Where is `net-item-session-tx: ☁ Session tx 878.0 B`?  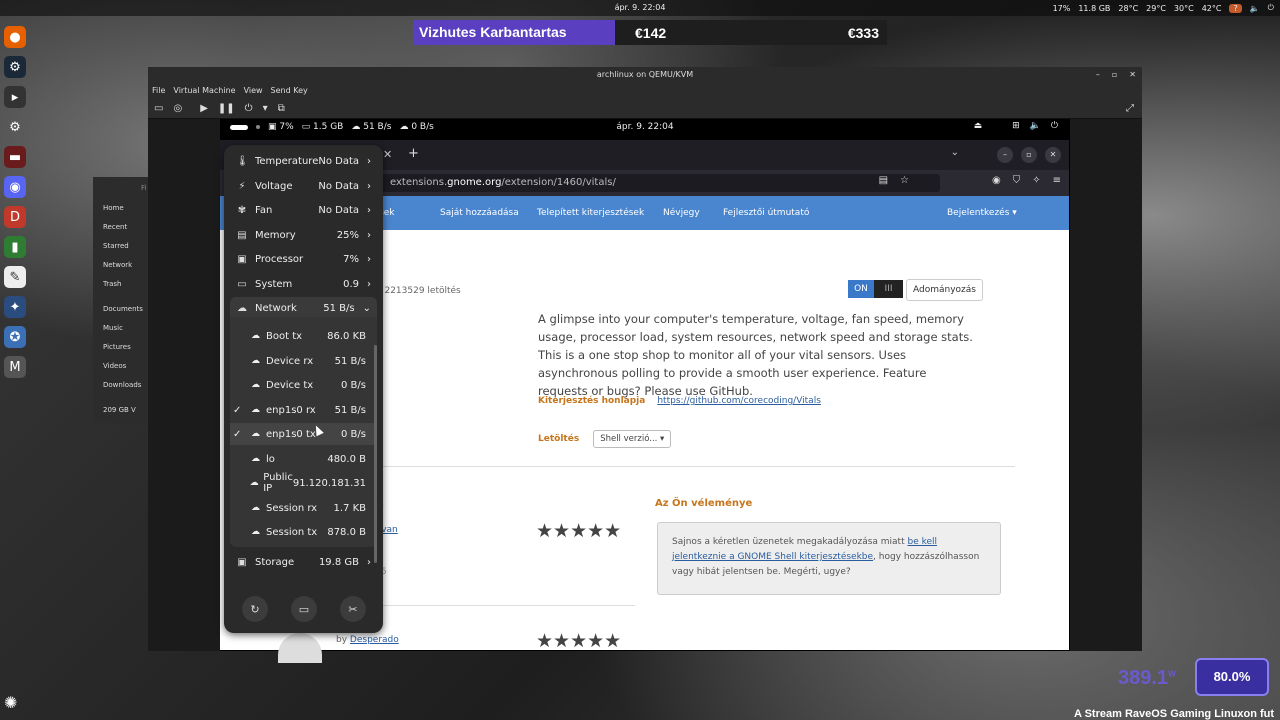 net-item-session-tx: ☁ Session tx 878.0 B is located at coordinates (300, 532).